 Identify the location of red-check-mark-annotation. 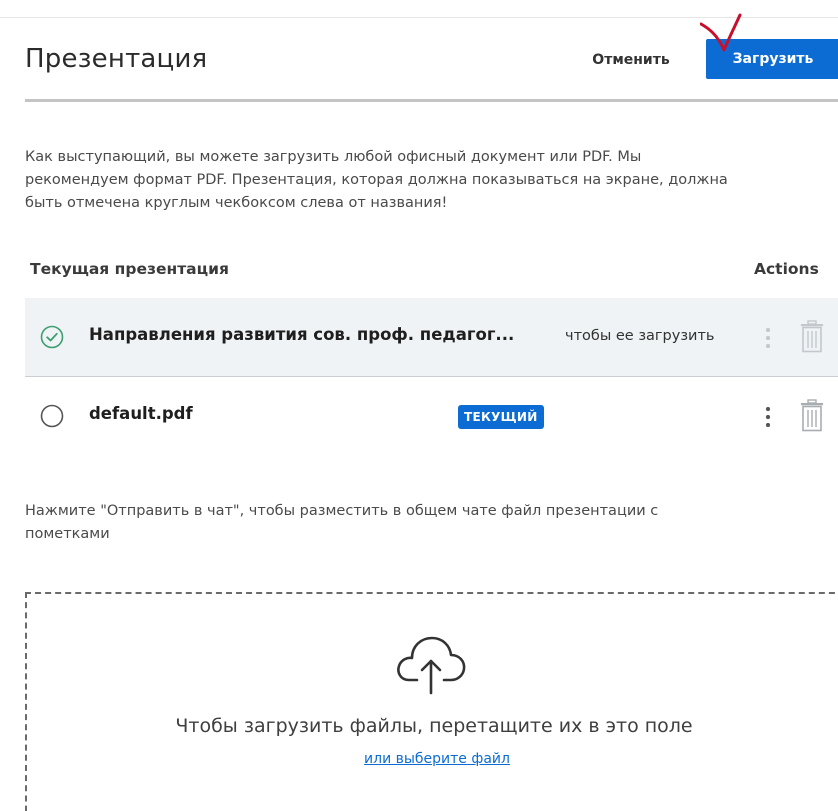
(721, 32).